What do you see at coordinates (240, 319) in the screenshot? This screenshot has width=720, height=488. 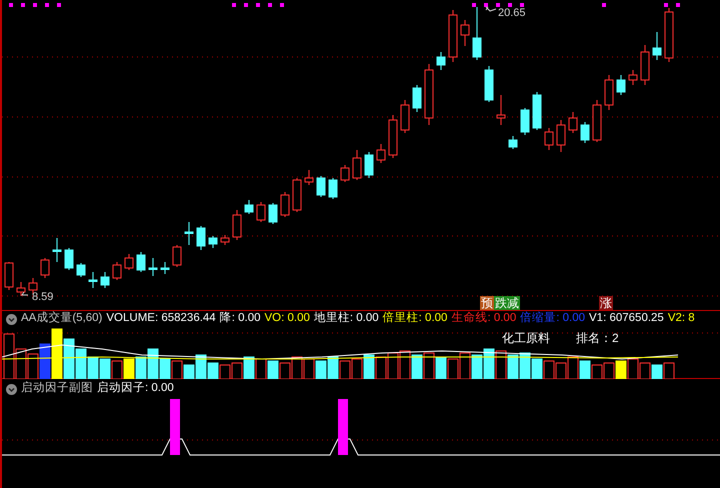 I see `indicator-value: 降: 0.00` at bounding box center [240, 319].